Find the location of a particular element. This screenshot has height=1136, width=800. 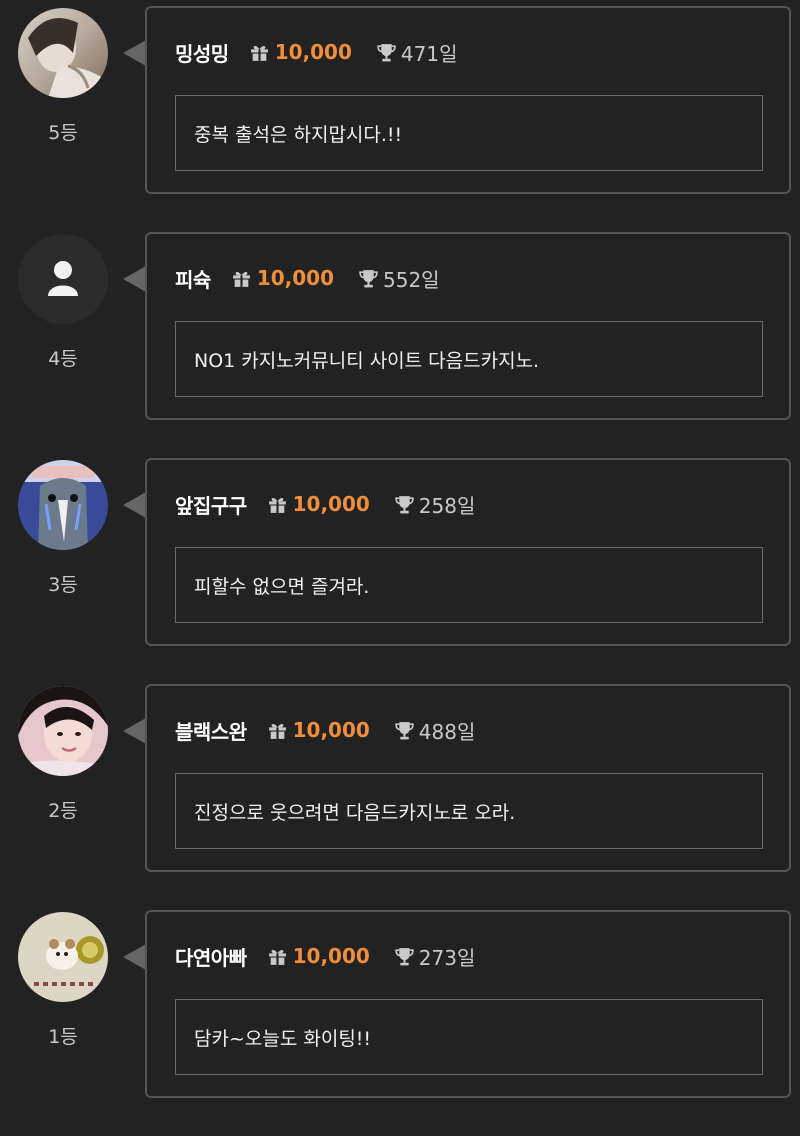

attendance-days: 258일 is located at coordinates (447, 505).